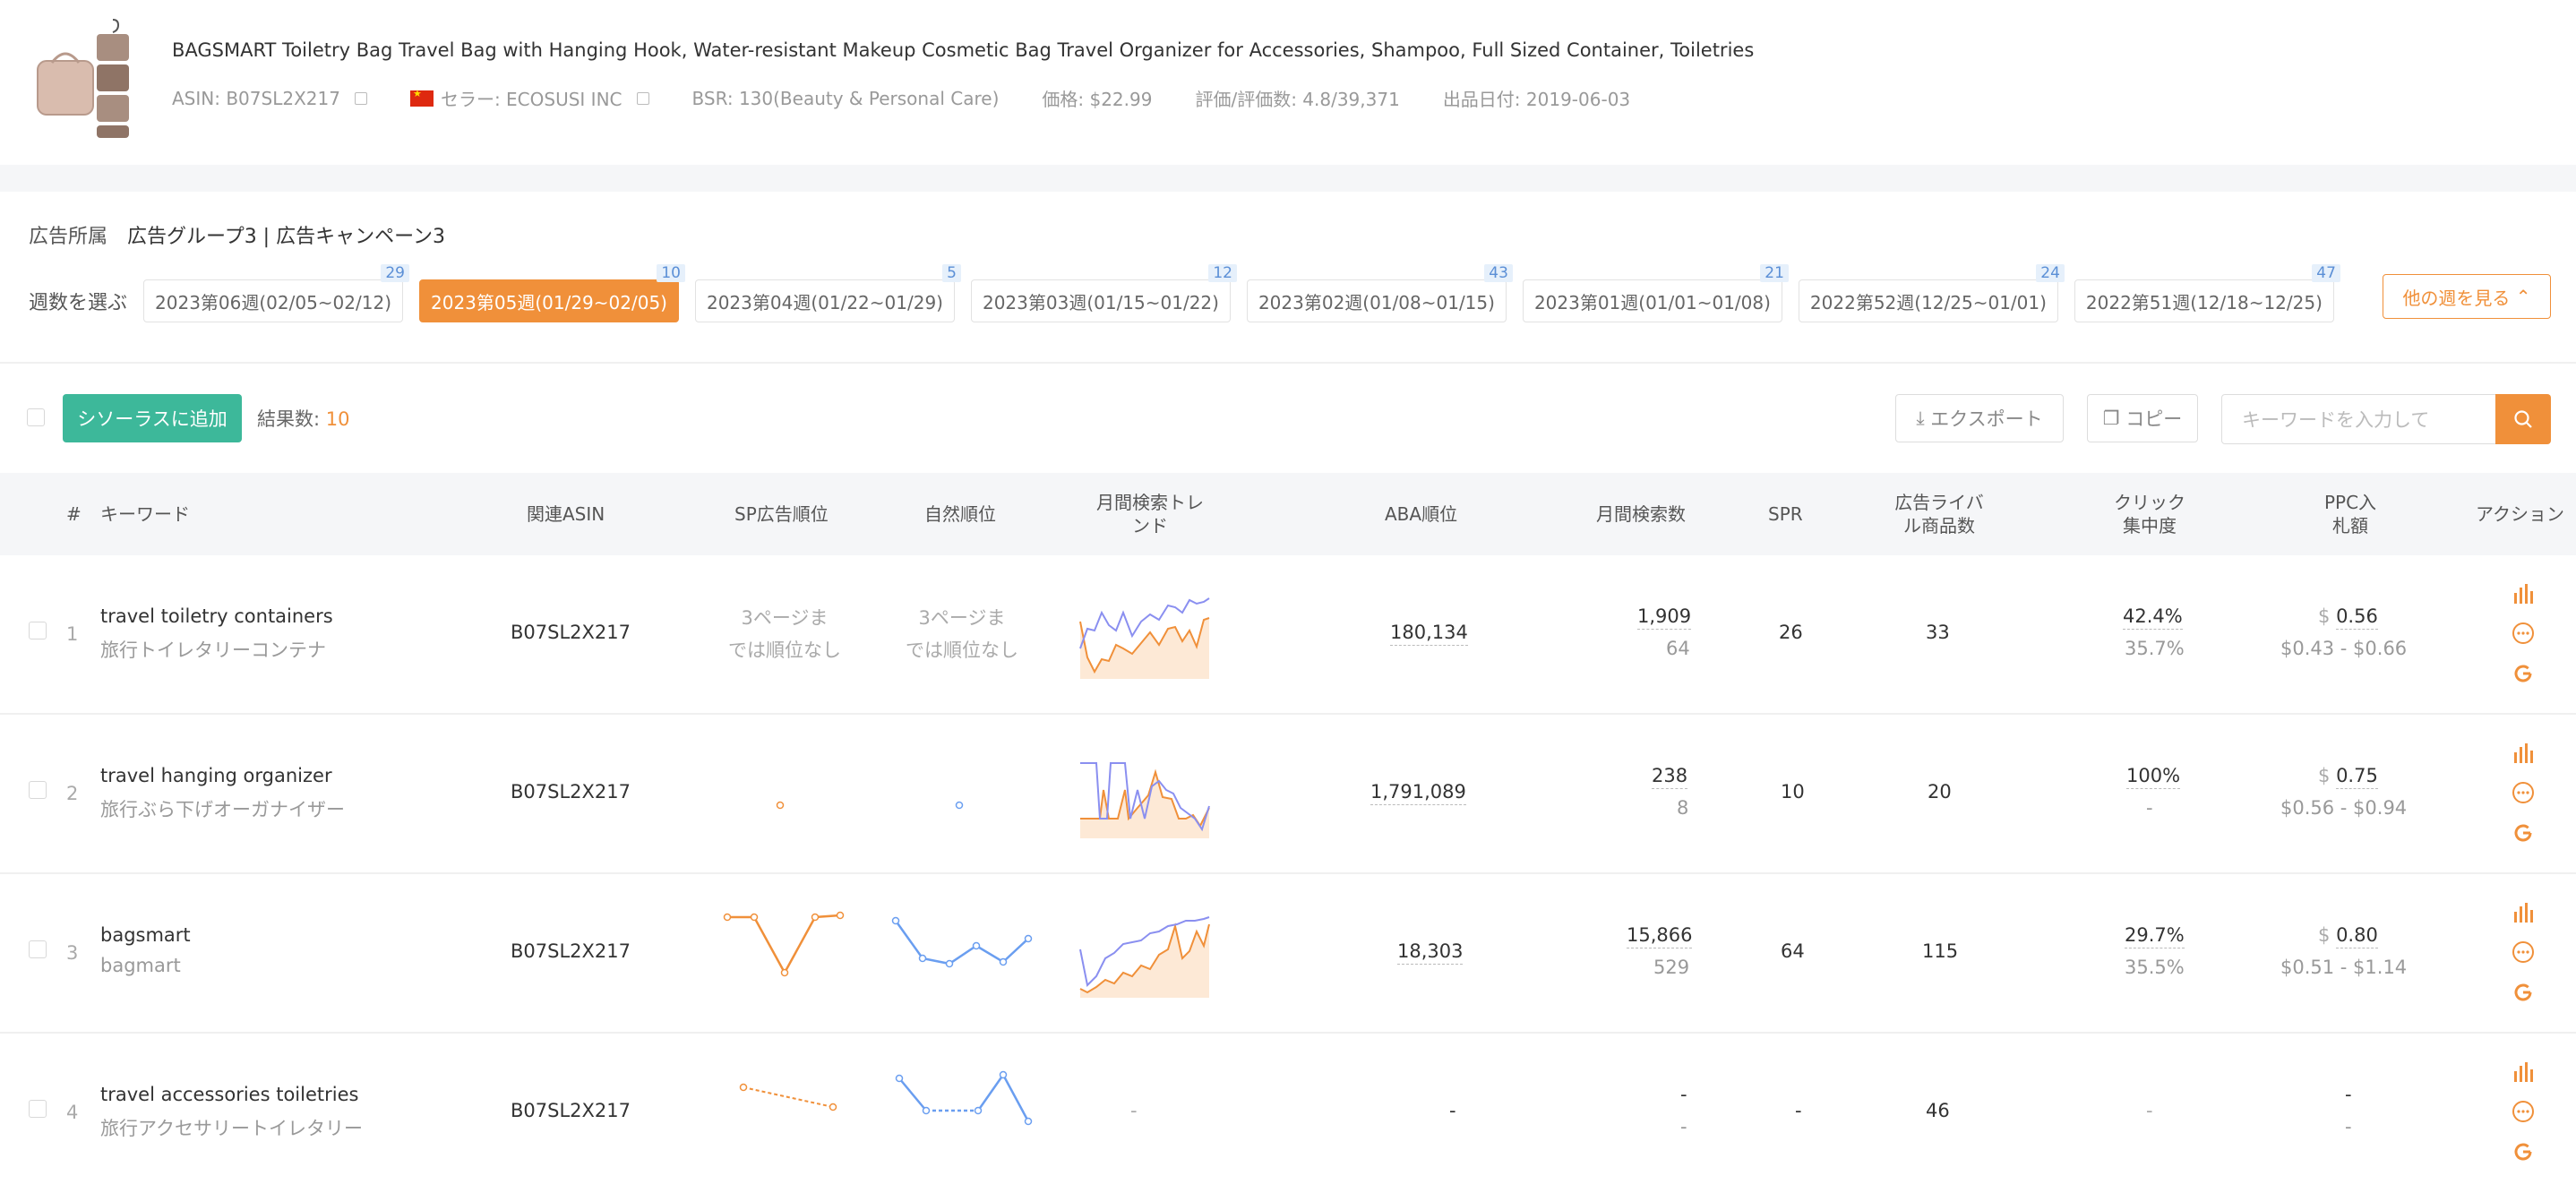 The width and height of the screenshot is (2576, 1193). Describe the element at coordinates (1940, 951) in the screenshot. I see `rival-count: 115` at that location.